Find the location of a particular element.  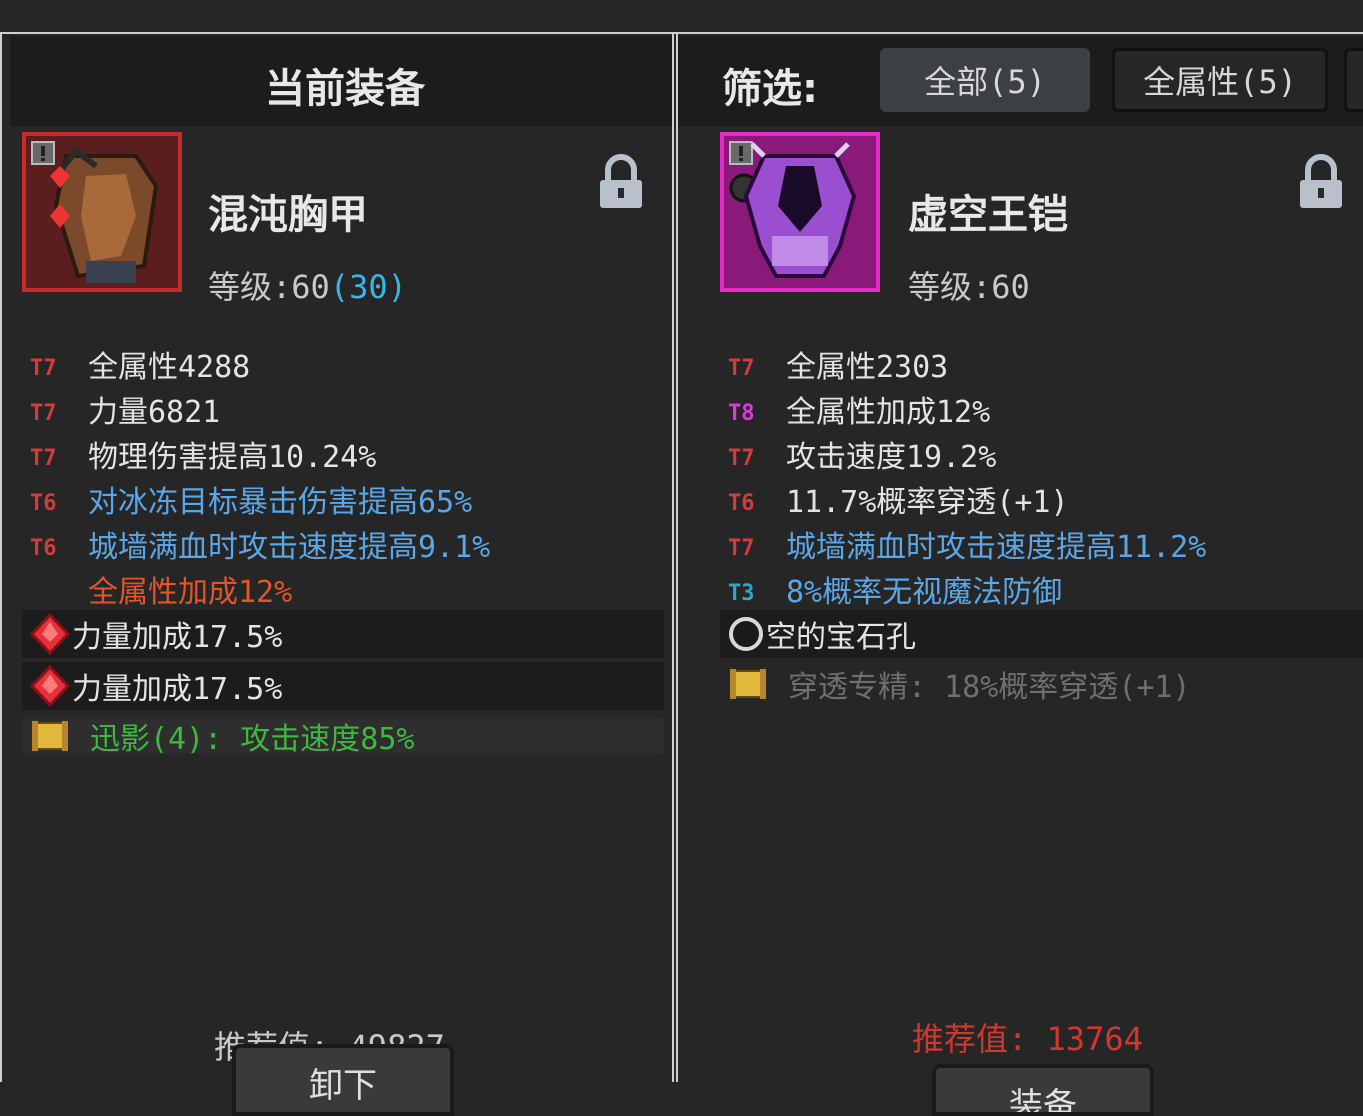

filter-all-button: 全部(5) is located at coordinates (985, 80).